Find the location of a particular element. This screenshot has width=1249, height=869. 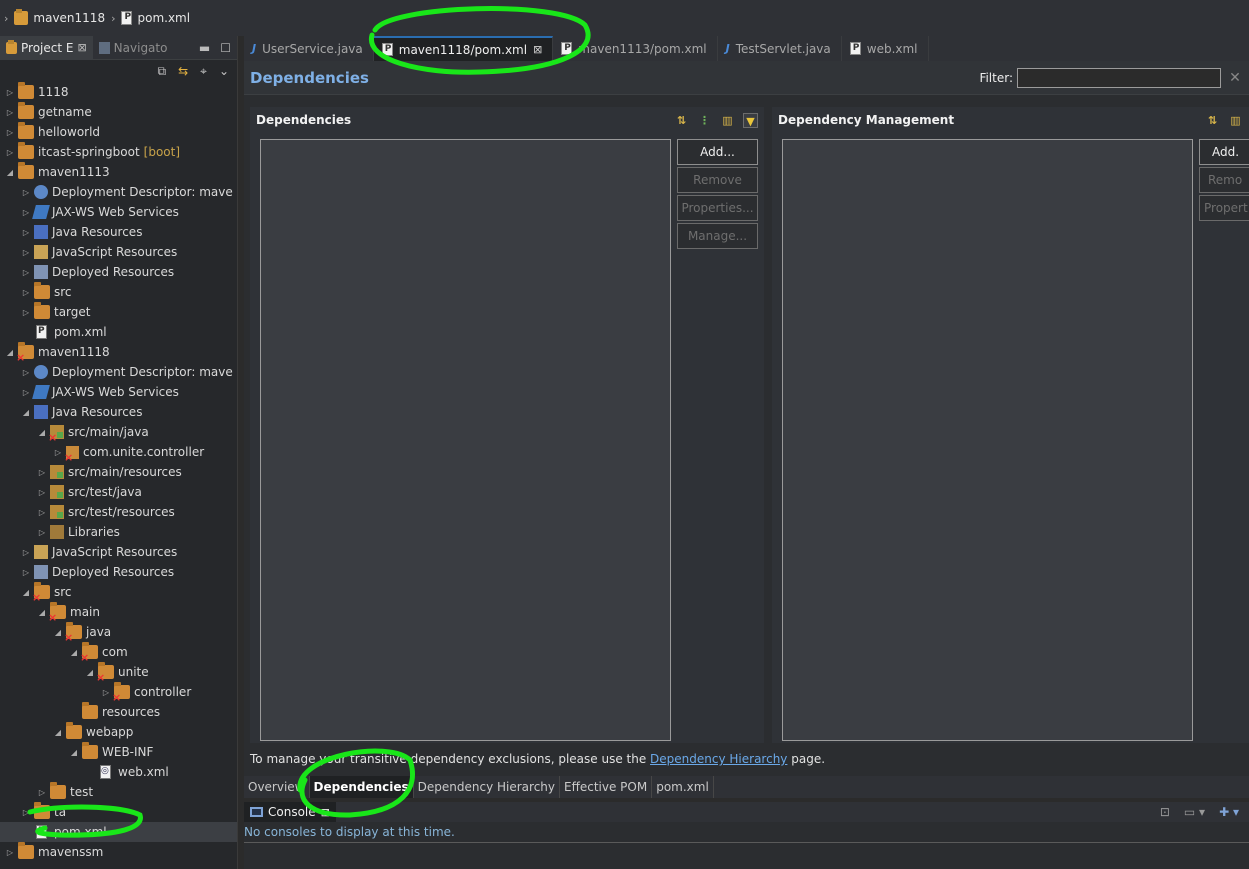

tree-item: resources is located at coordinates (118, 712).